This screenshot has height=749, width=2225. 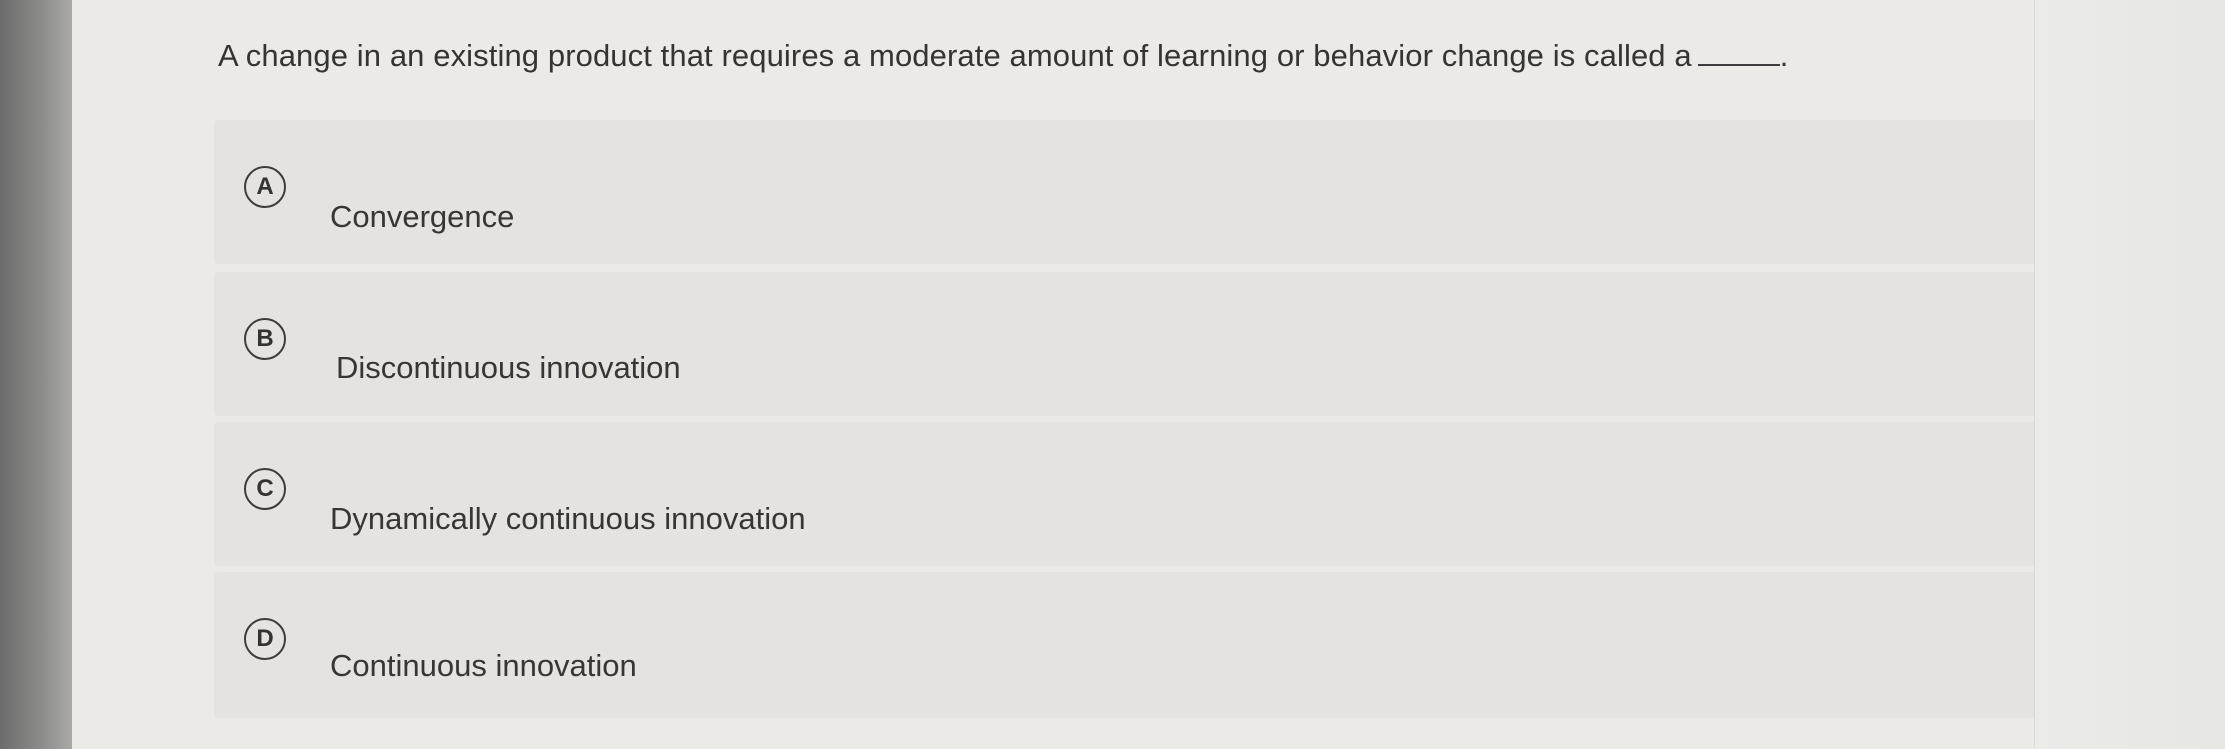 What do you see at coordinates (508, 367) in the screenshot?
I see `option-label: Discontinuous innovation` at bounding box center [508, 367].